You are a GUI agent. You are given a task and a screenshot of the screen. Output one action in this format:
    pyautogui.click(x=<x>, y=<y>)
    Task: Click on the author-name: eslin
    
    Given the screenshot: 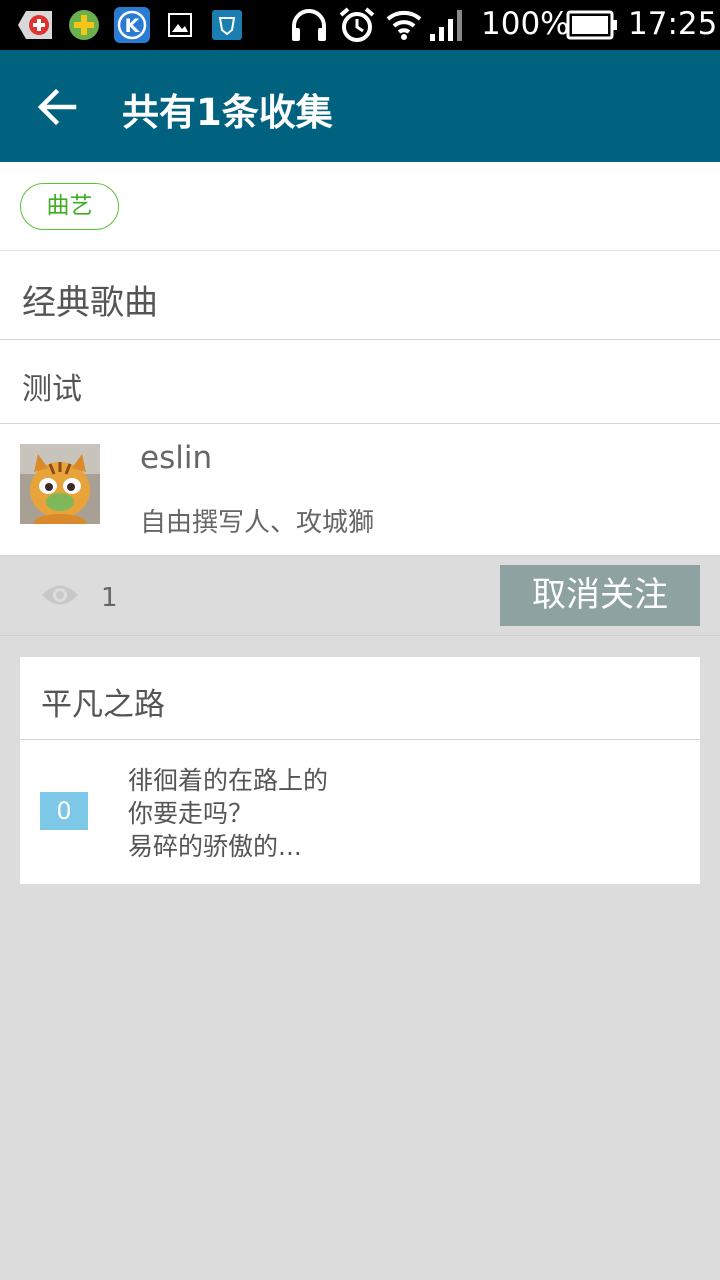 What is the action you would take?
    pyautogui.click(x=176, y=458)
    